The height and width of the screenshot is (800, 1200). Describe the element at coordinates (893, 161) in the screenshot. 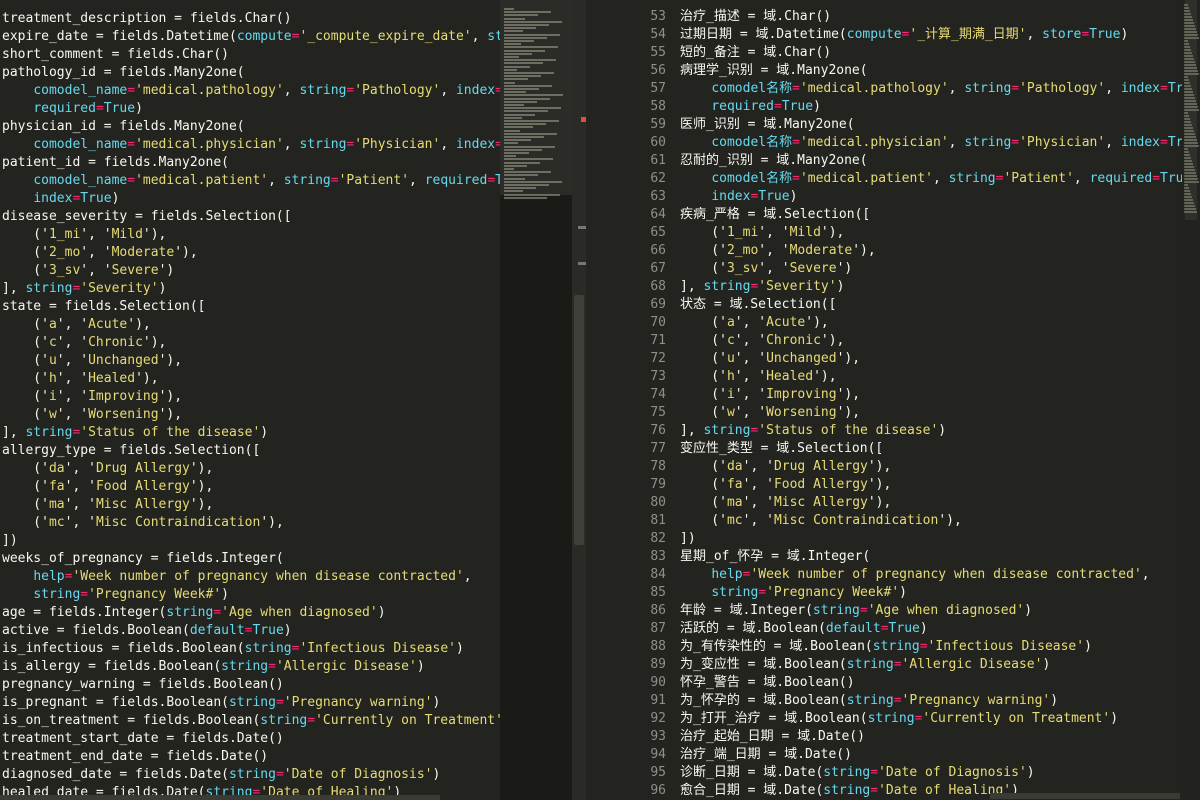

I see `code-line: 61 忍耐的_识别 = 域.Many2one(` at that location.